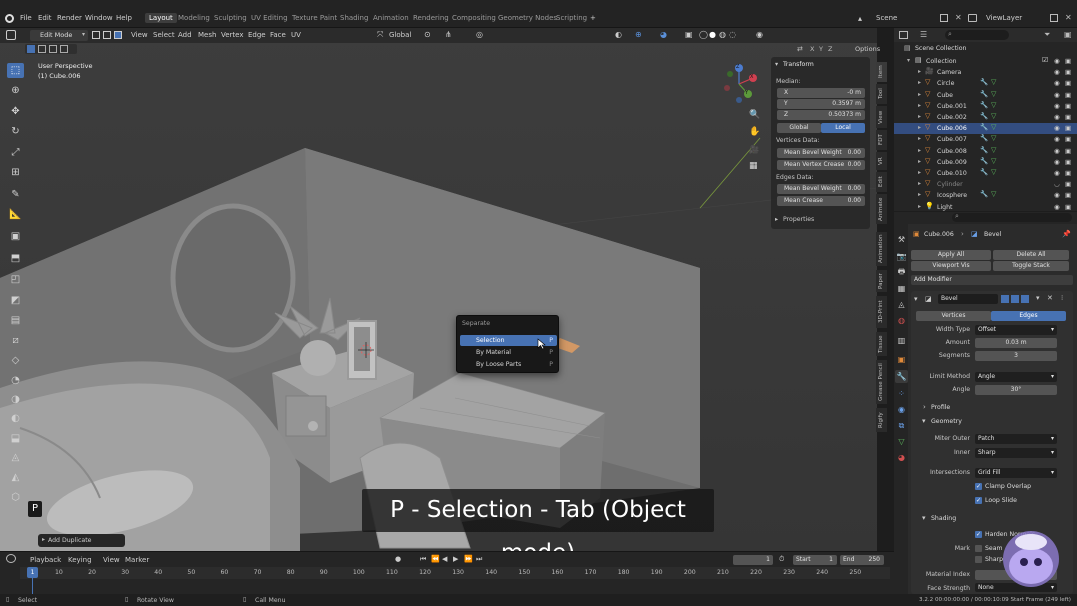 Image resolution: width=1077 pixels, height=606 pixels. Describe the element at coordinates (1016, 439) in the screenshot. I see `miter-outer-dropdown: Patch ▾` at that location.